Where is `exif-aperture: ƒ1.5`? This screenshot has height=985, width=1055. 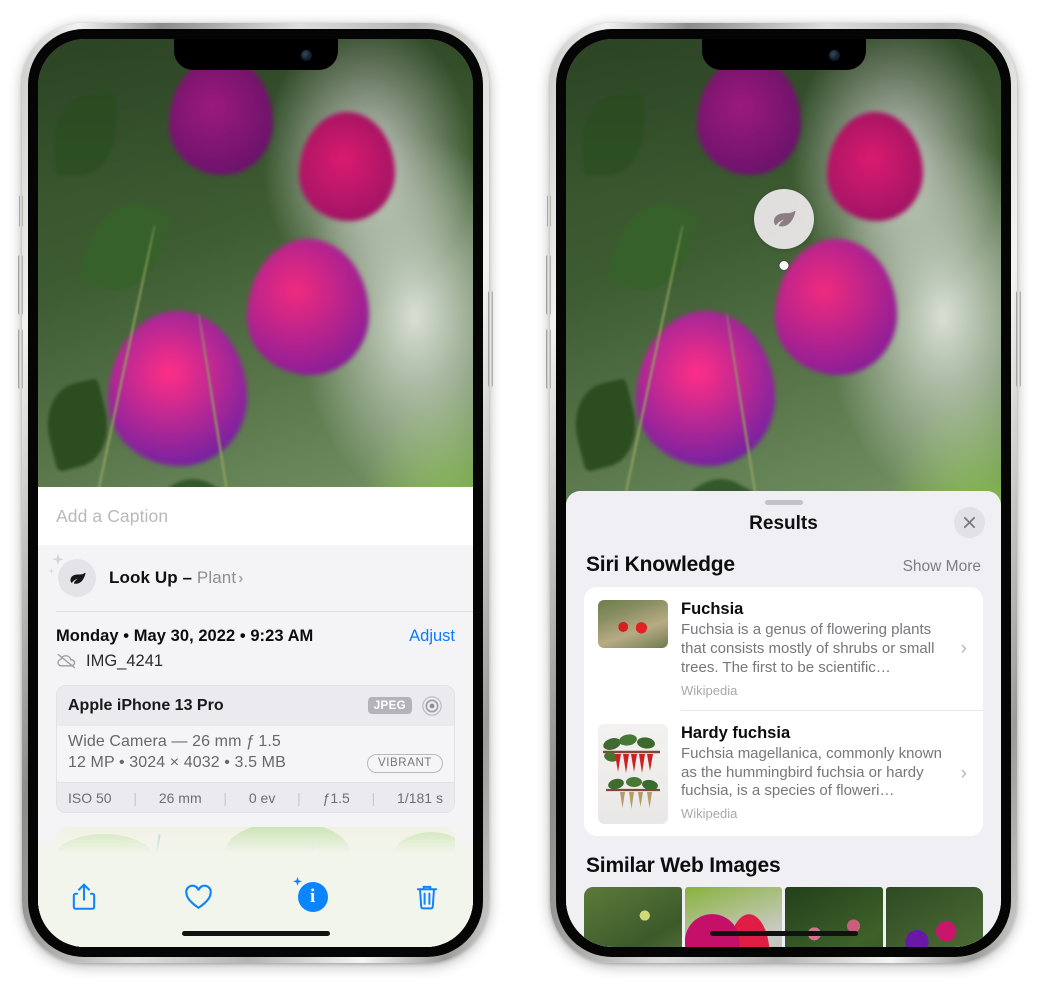 exif-aperture: ƒ1.5 is located at coordinates (336, 797).